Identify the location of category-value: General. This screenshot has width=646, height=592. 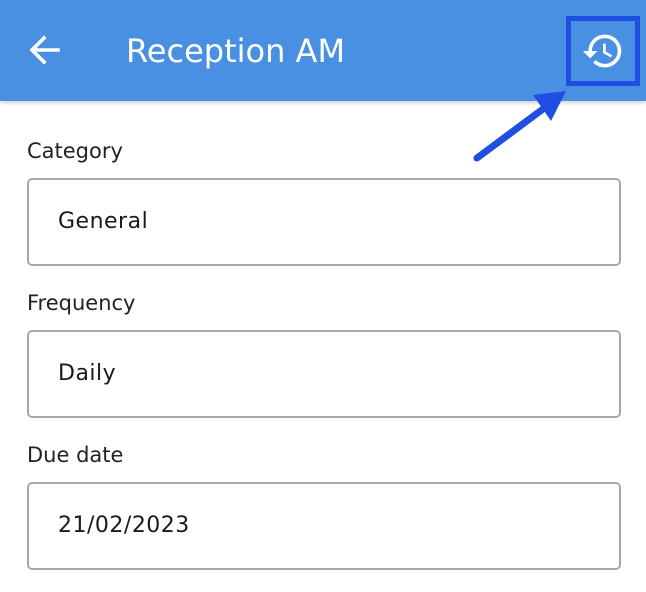
(103, 221).